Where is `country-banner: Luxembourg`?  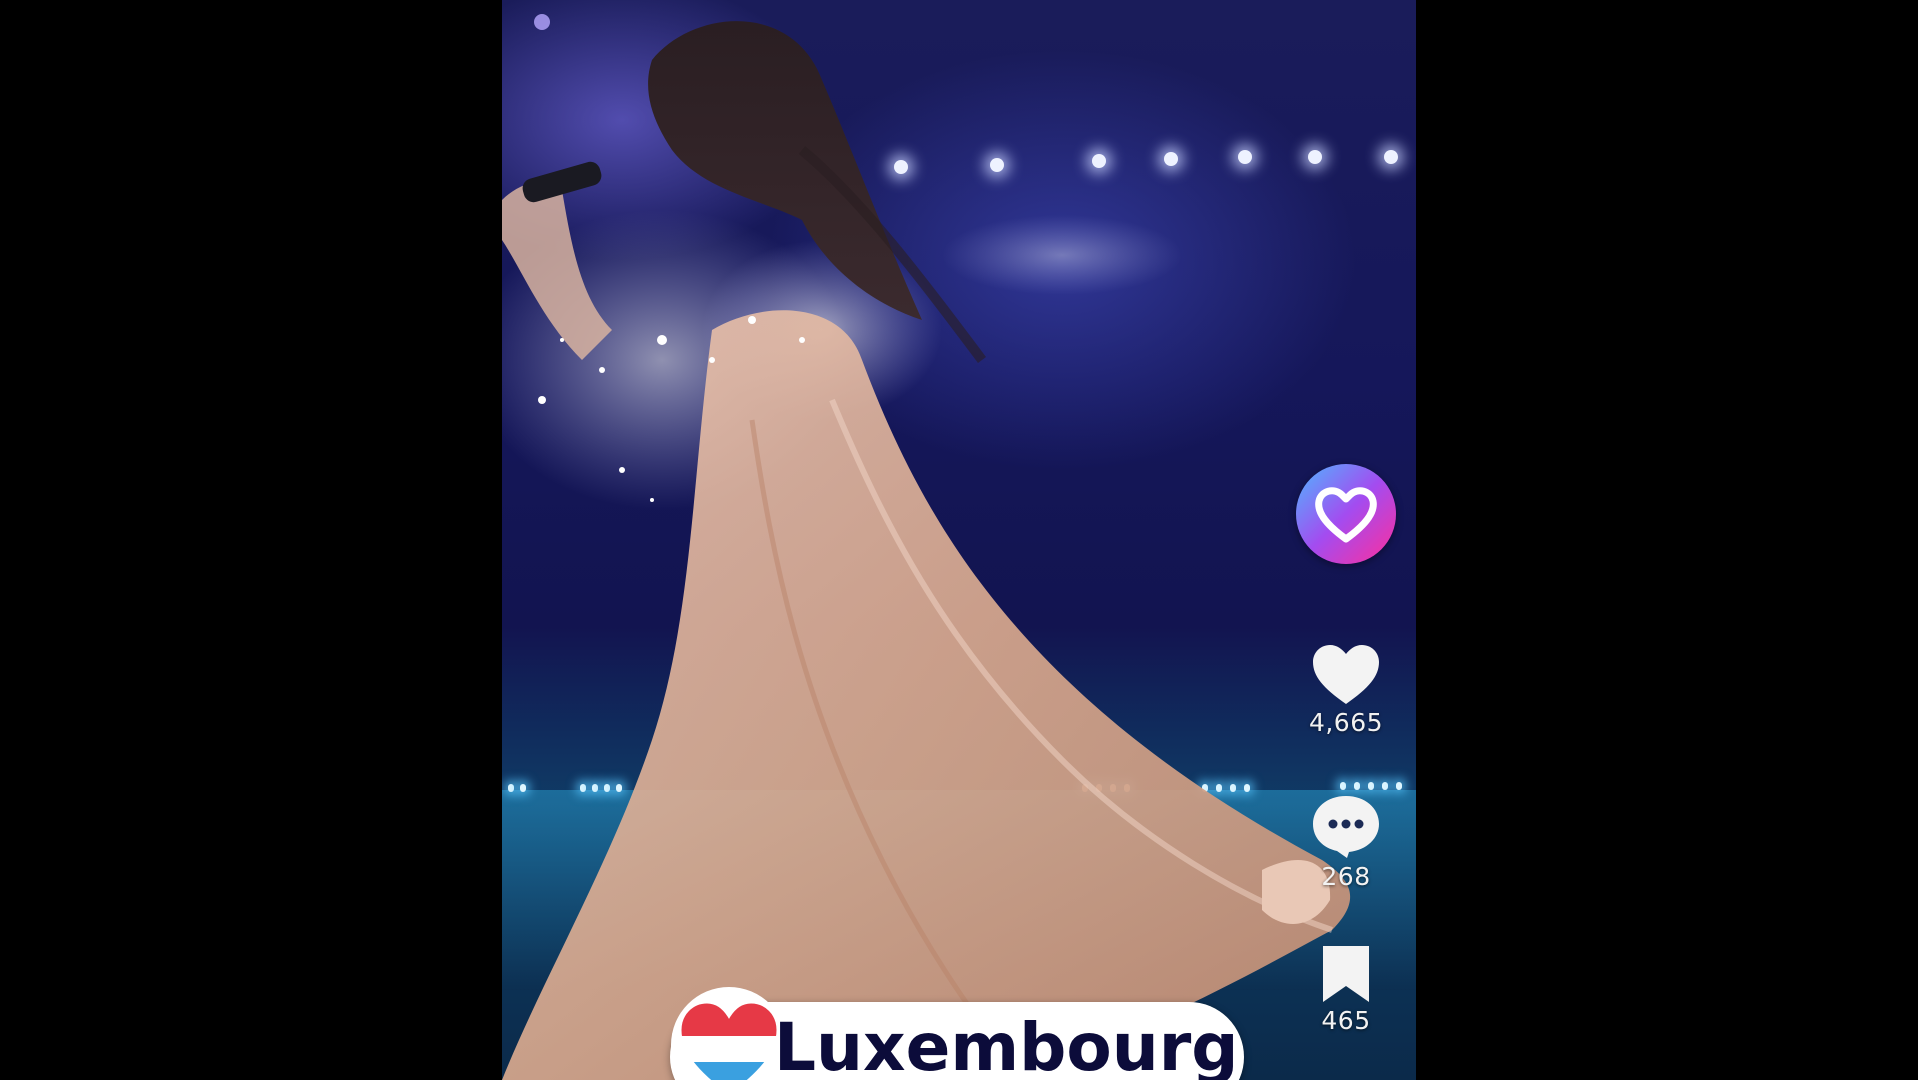
country-banner: Luxembourg is located at coordinates (957, 1033).